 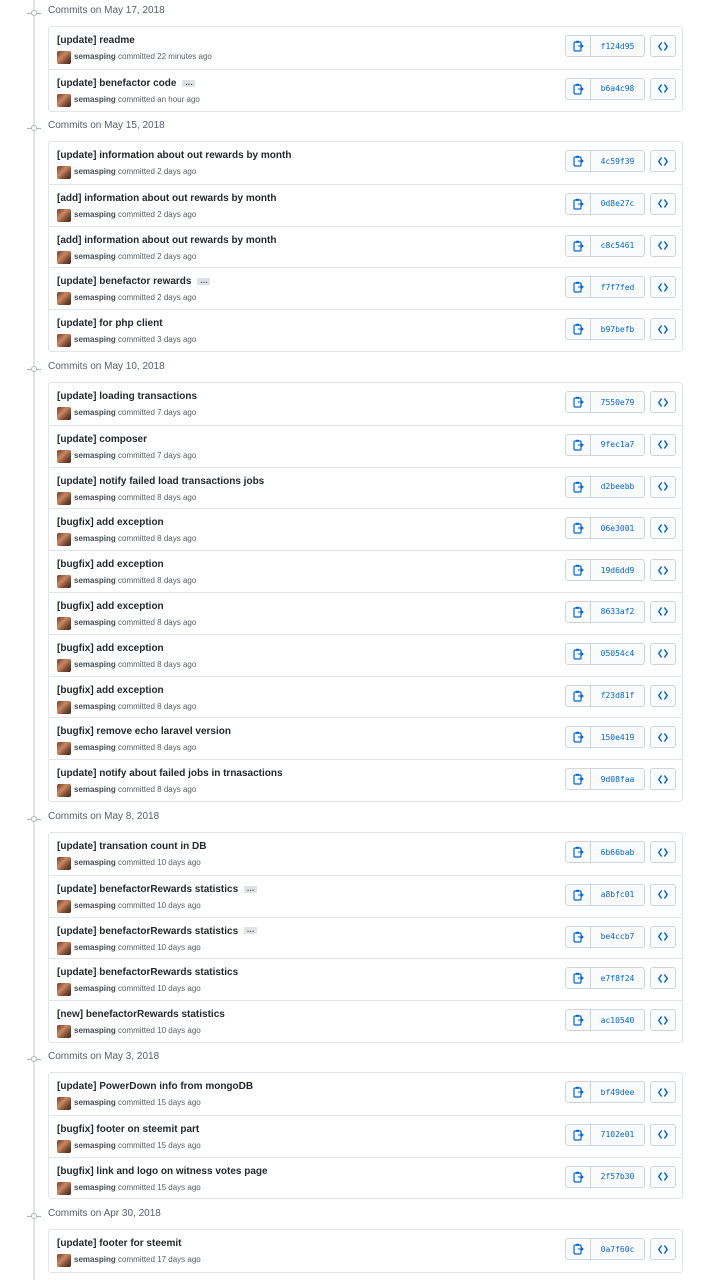 What do you see at coordinates (617, 445) in the screenshot?
I see `commit-sha-link: 9fec1a7` at bounding box center [617, 445].